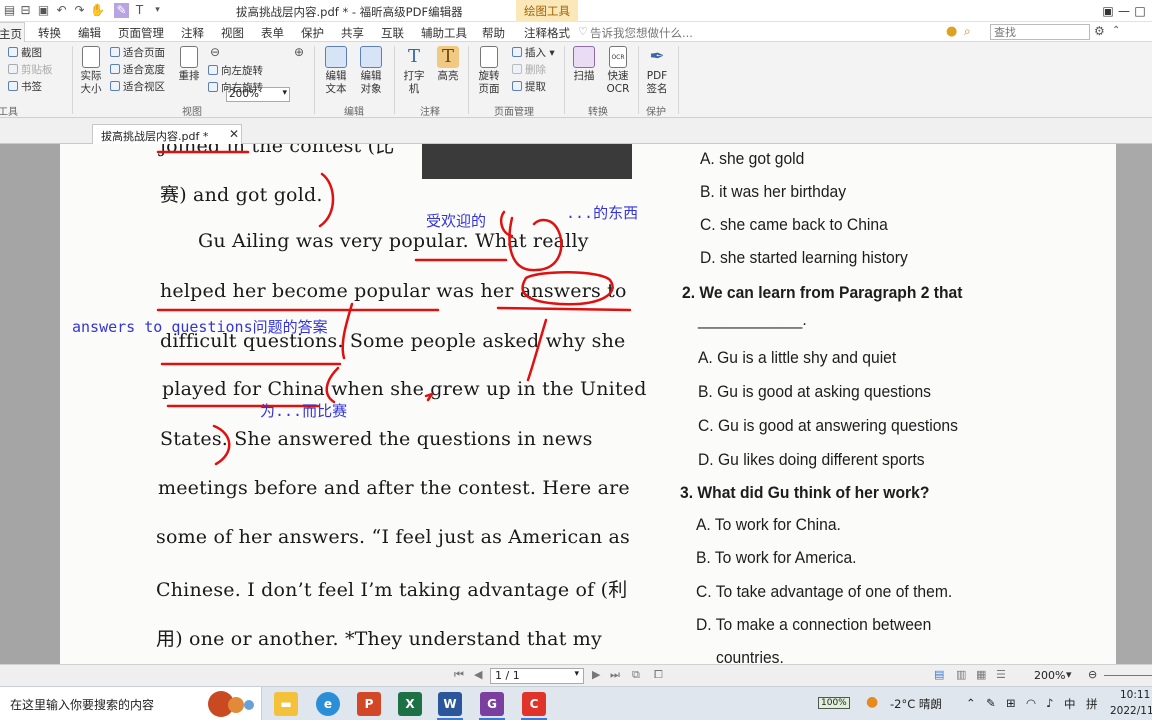 The width and height of the screenshot is (1152, 720). Describe the element at coordinates (1099, 31) in the screenshot. I see `gear-icon: ⚙` at that location.